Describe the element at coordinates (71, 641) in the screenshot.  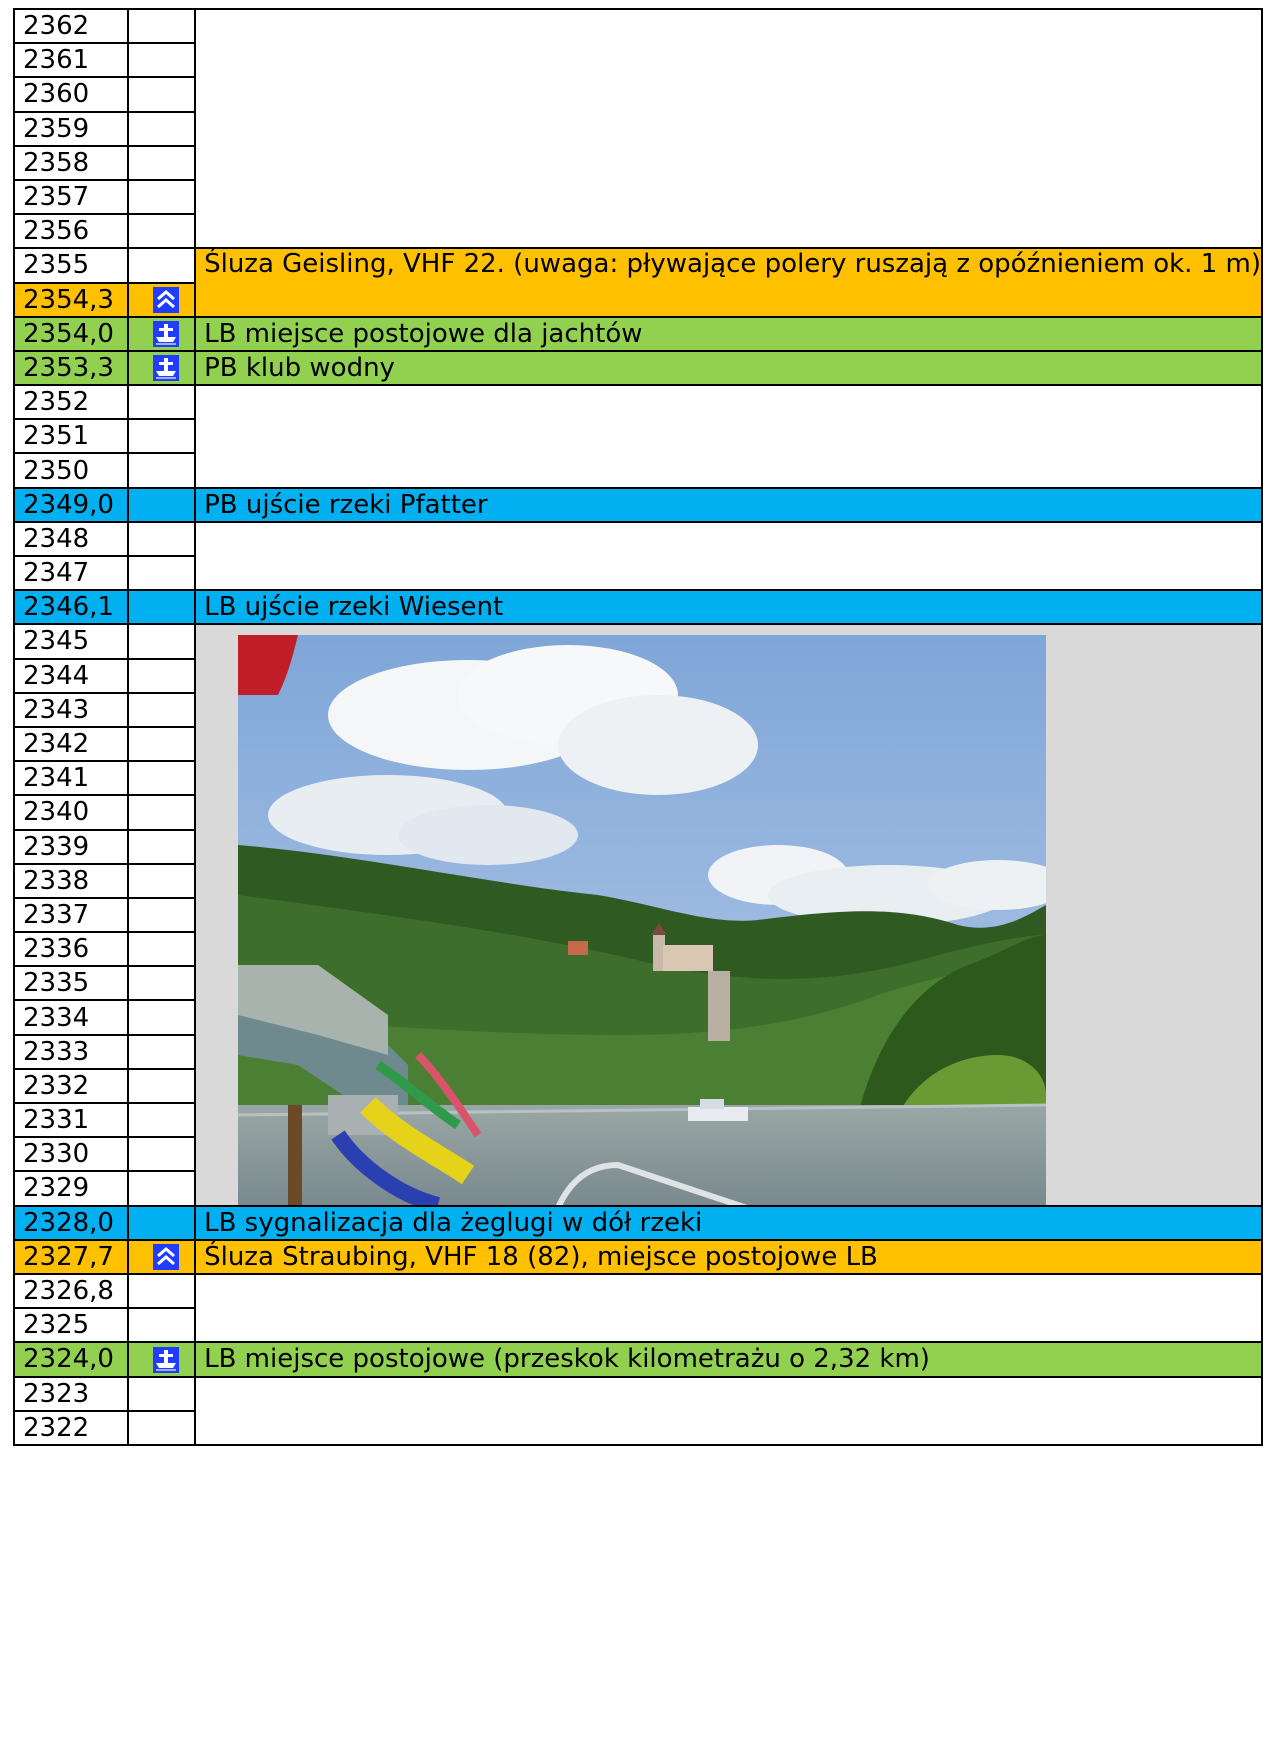
I see `km-cell: 2345` at that location.